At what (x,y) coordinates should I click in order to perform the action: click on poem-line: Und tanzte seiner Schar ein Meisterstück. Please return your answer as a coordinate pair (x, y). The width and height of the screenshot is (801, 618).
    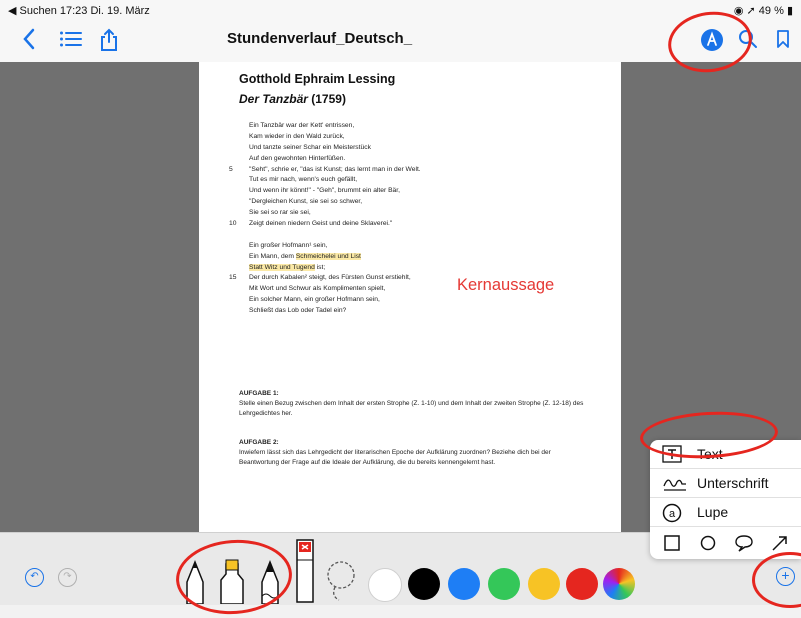
    Looking at the image, I should click on (310, 147).